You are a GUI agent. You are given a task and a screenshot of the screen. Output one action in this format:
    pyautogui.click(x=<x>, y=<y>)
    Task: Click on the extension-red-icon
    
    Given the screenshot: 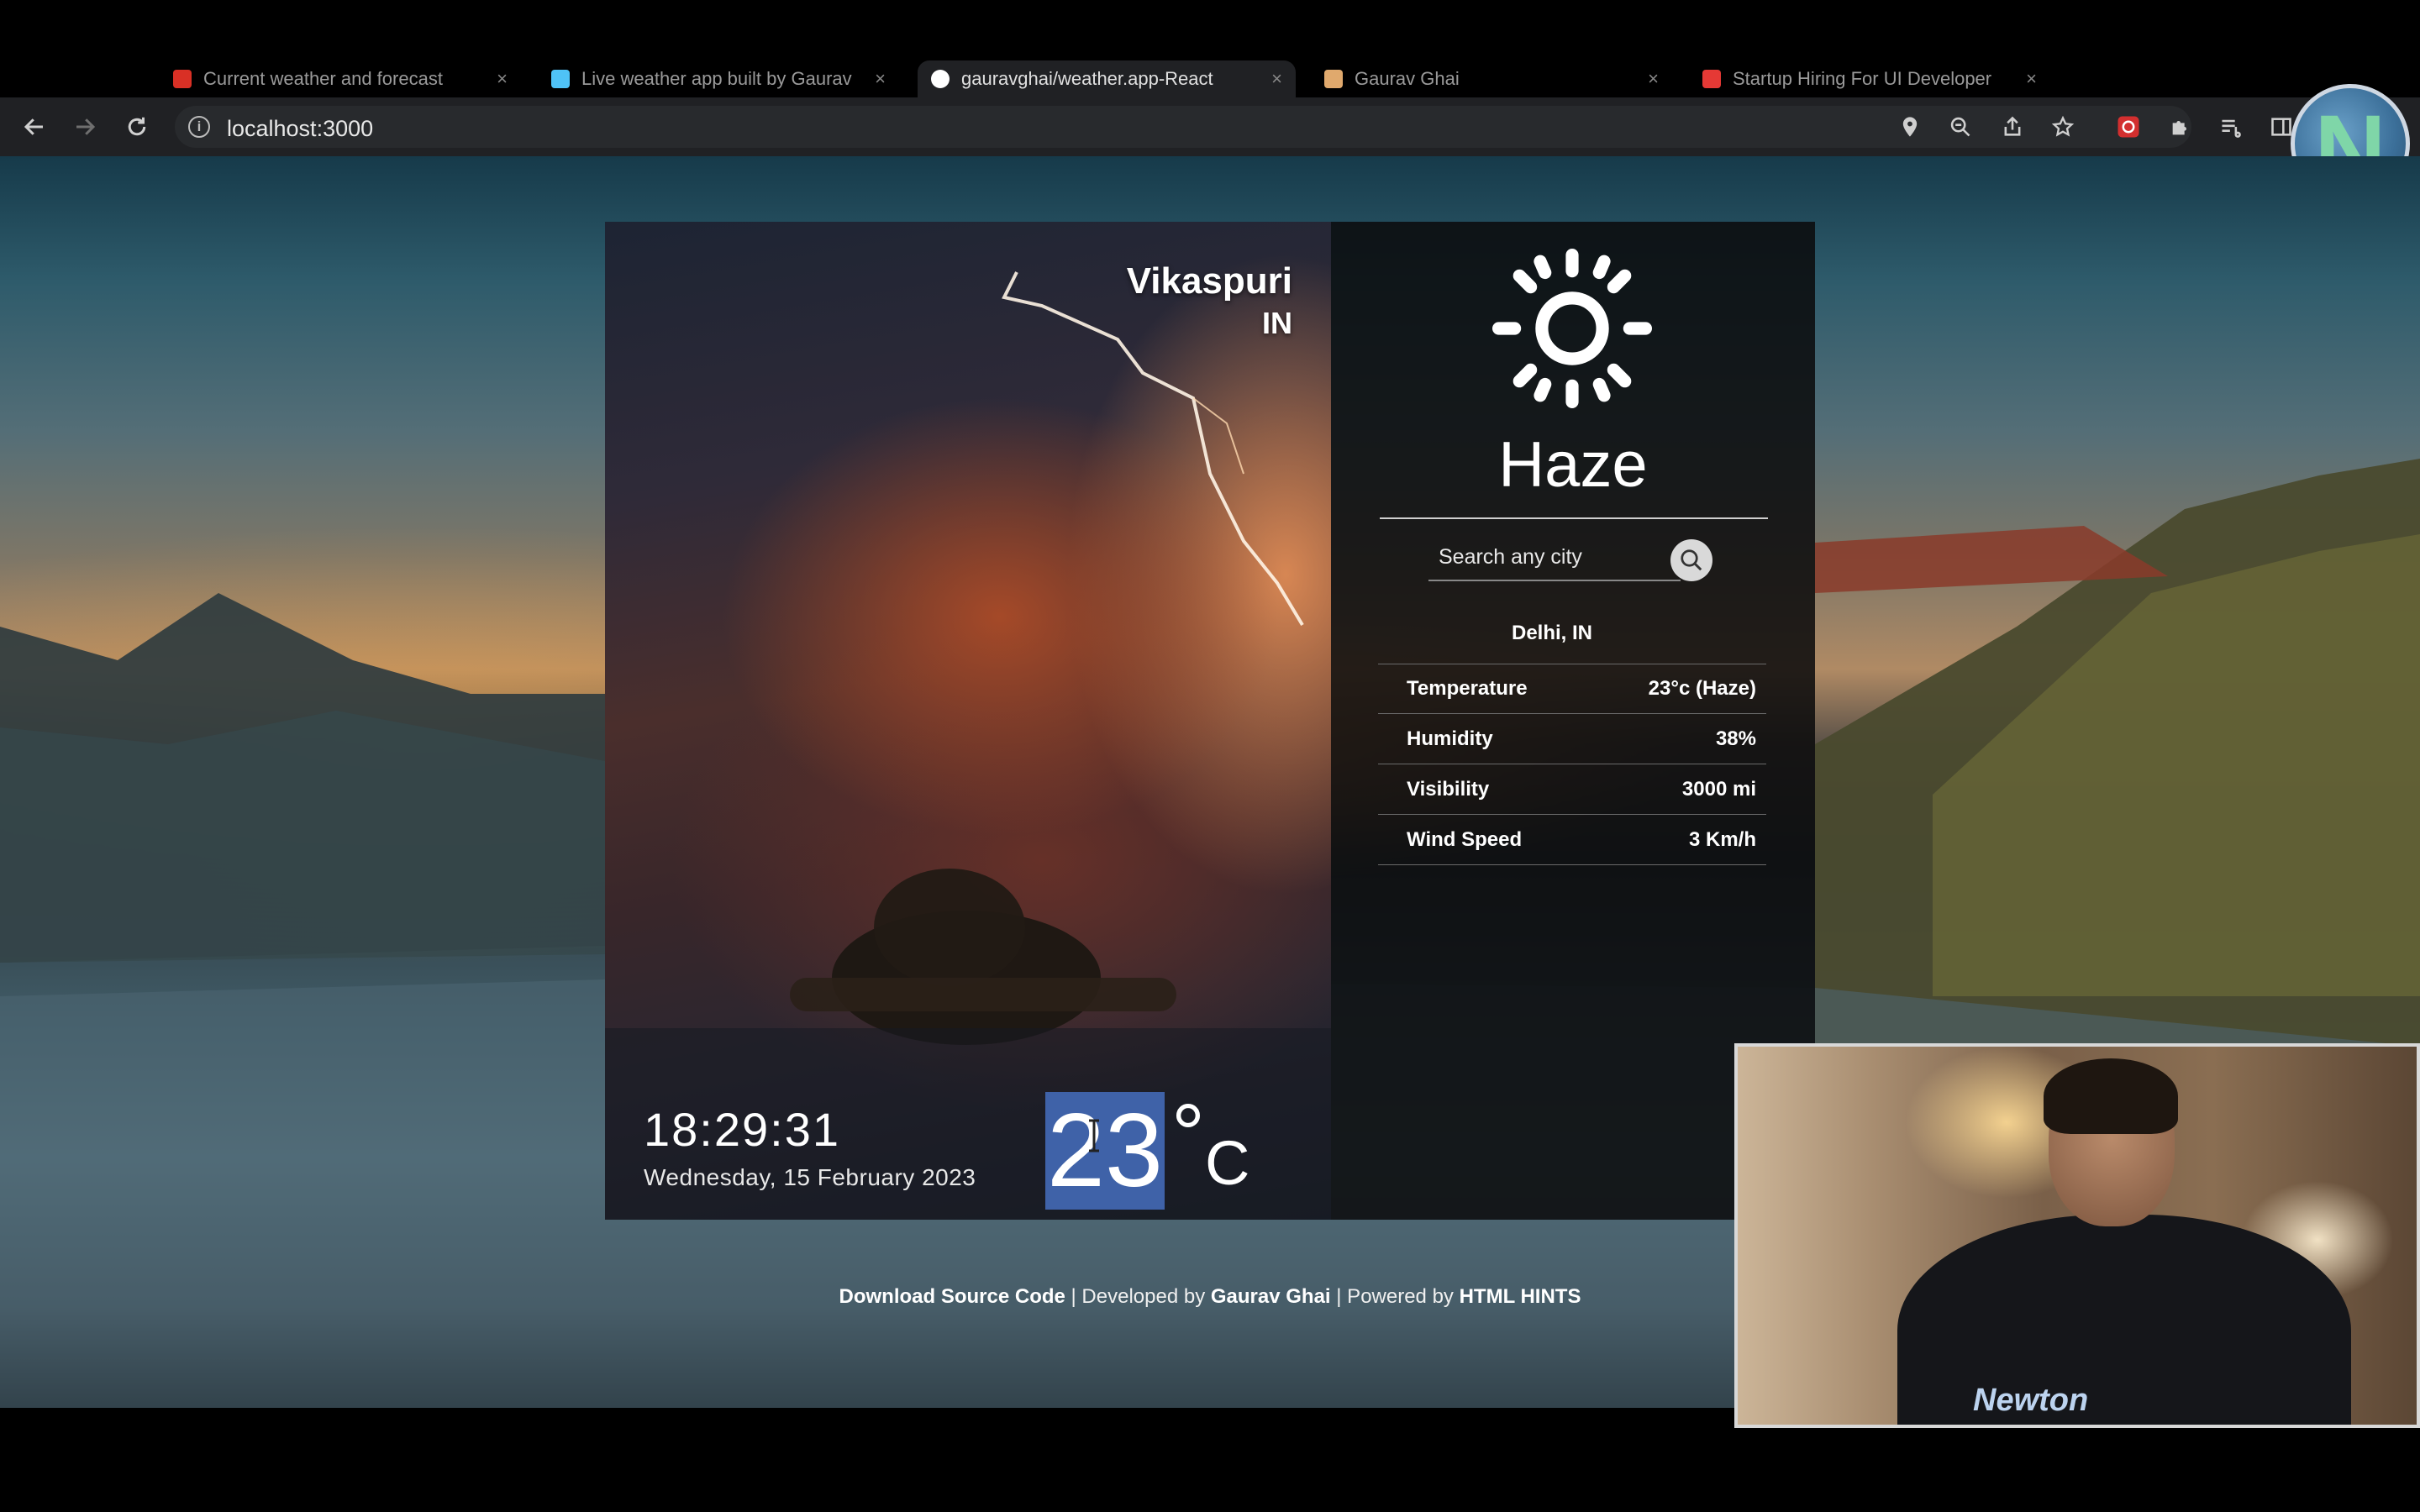 What is the action you would take?
    pyautogui.click(x=2128, y=127)
    